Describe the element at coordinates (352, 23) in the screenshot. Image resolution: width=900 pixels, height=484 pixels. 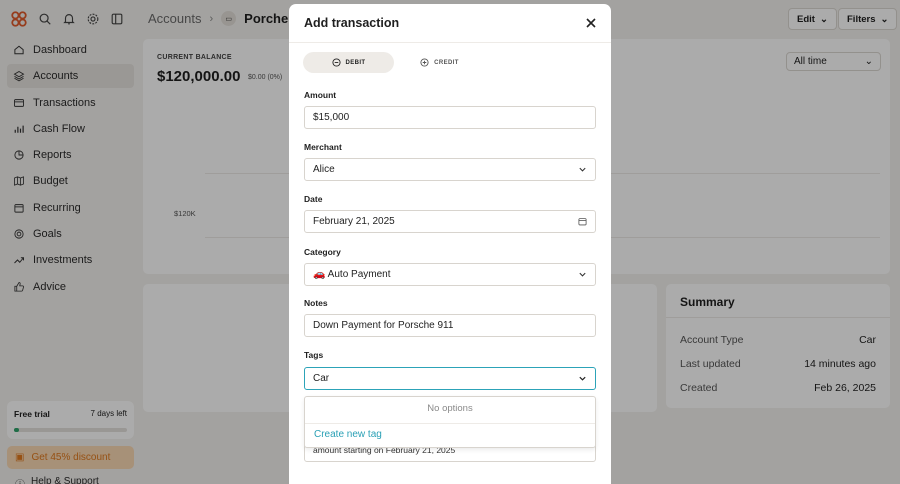
I see `modal-title: Add transaction` at that location.